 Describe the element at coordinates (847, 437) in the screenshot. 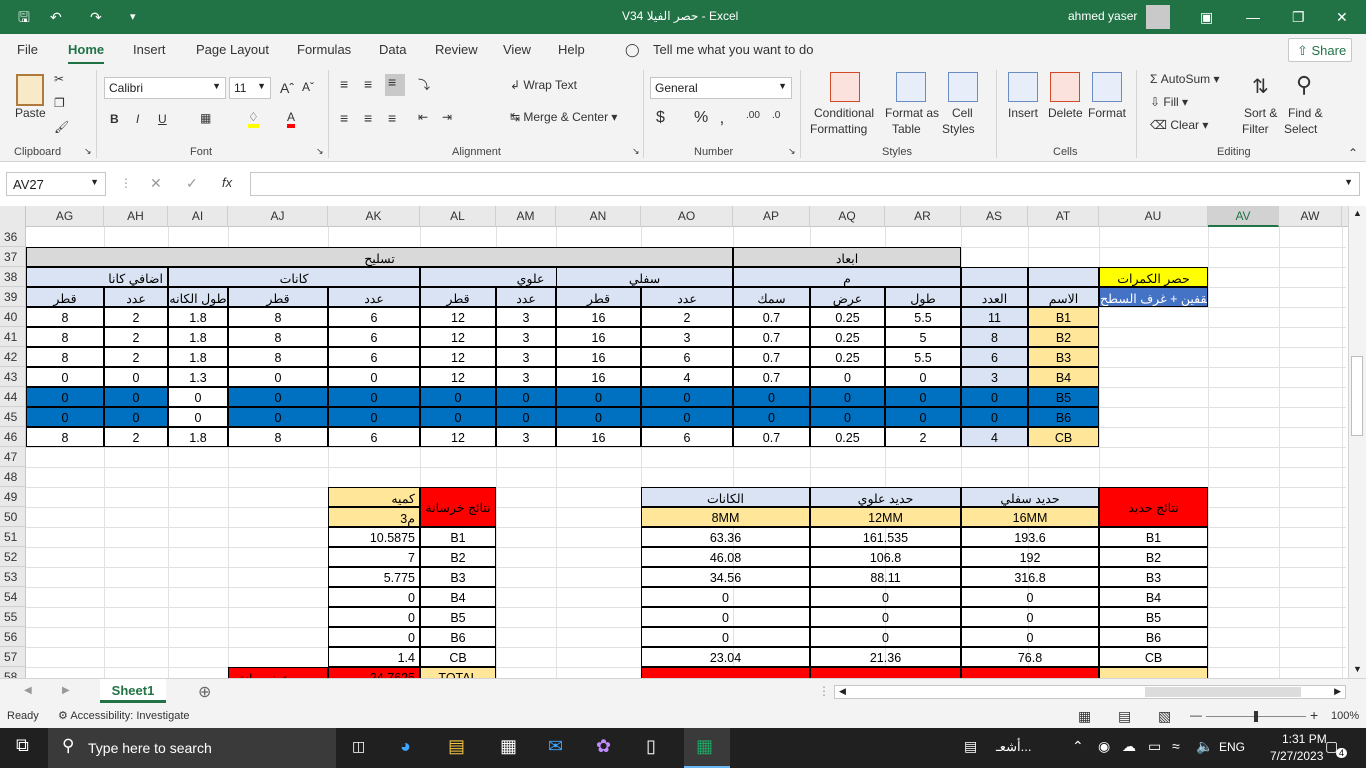

I see `beam-cb-wid: 0.25` at that location.